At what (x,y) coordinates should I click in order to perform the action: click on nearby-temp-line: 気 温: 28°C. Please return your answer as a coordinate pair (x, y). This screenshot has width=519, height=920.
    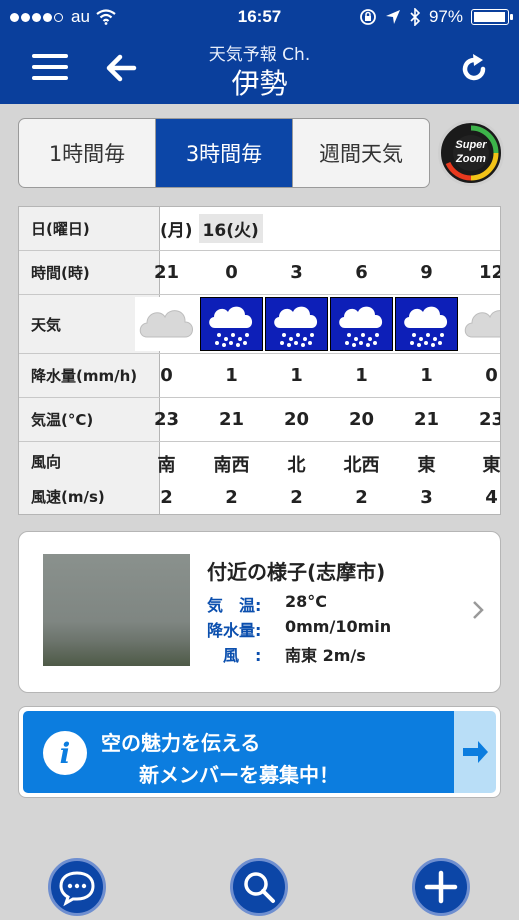
    Looking at the image, I should click on (267, 604).